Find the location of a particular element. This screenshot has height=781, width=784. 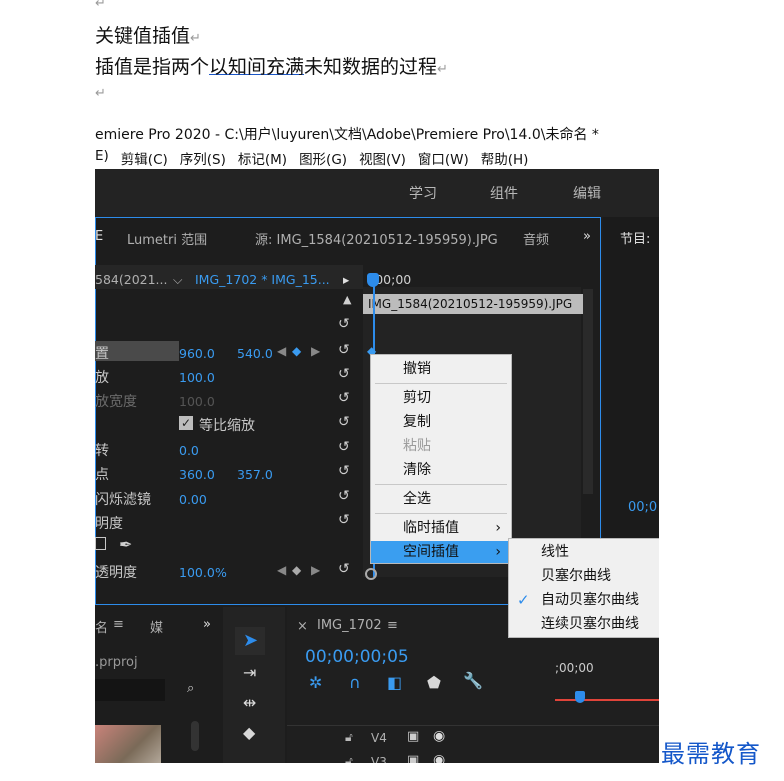

chevron-down-icon: ⌵ is located at coordinates (177, 280).